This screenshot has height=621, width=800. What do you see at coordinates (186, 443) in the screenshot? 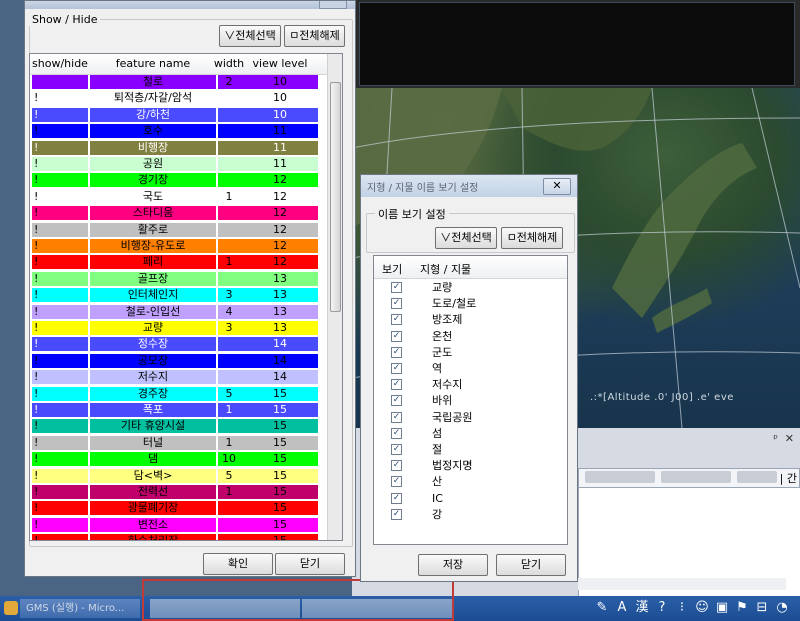
I see `table-row: ! 터널 1 15` at bounding box center [186, 443].